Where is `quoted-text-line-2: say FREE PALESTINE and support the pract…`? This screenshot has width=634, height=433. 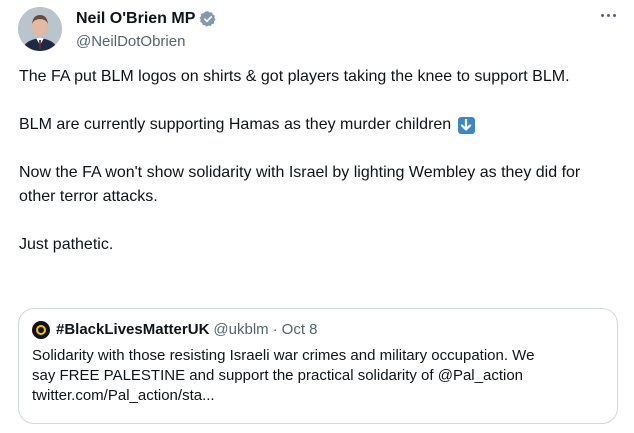
quoted-text-line-2: say FREE PALESTINE and support the pract… is located at coordinates (278, 375).